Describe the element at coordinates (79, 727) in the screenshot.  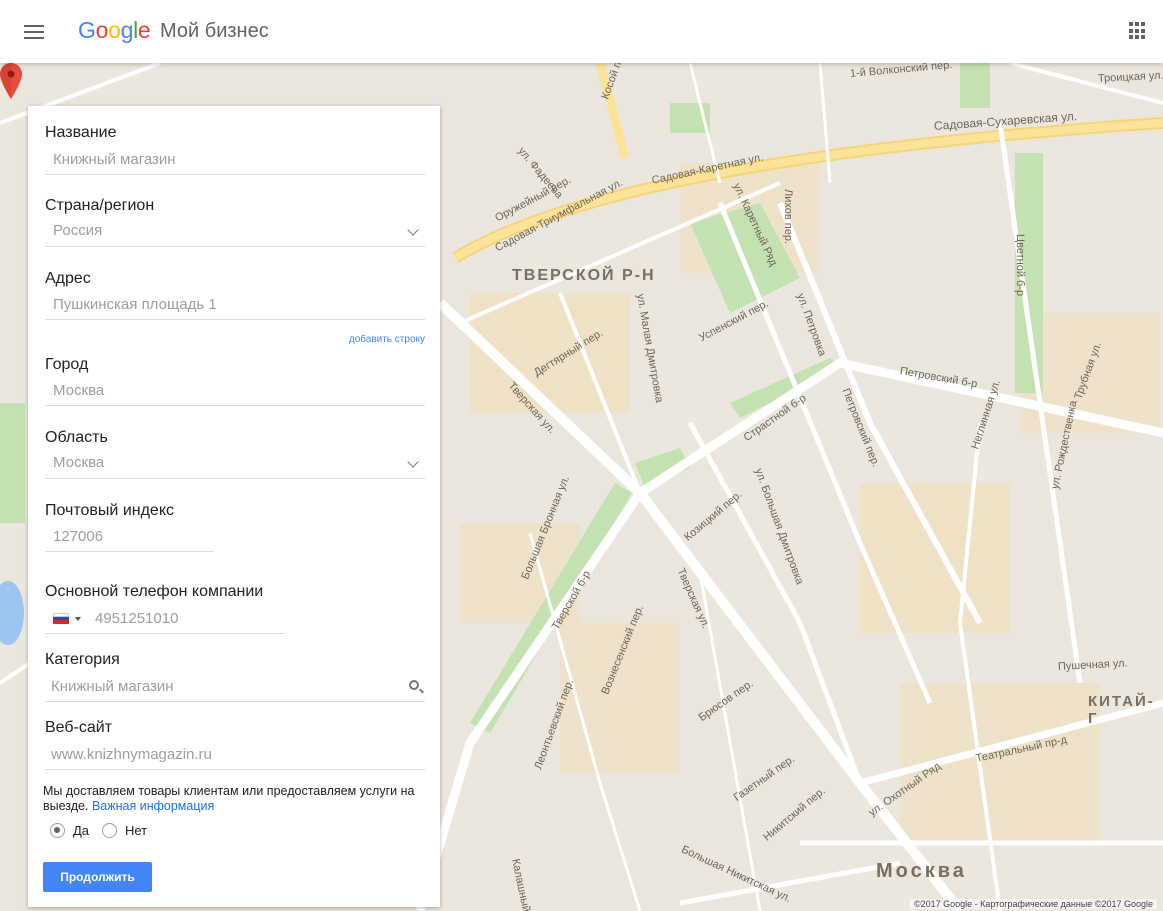
I see `website-label: Веб-сайт` at that location.